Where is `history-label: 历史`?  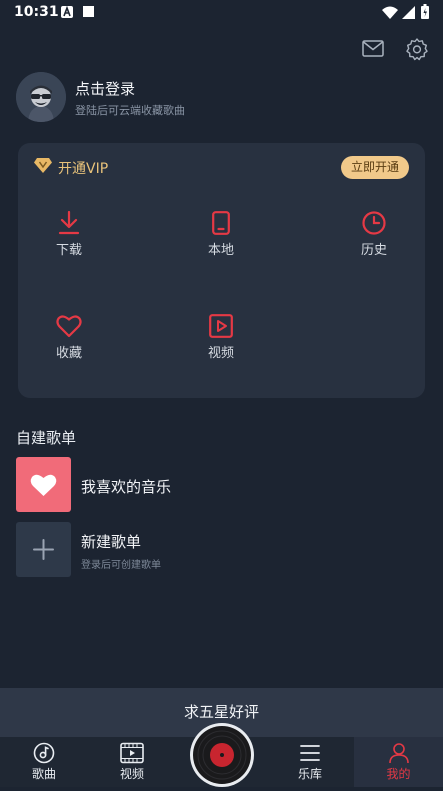 history-label: 历史 is located at coordinates (373, 250).